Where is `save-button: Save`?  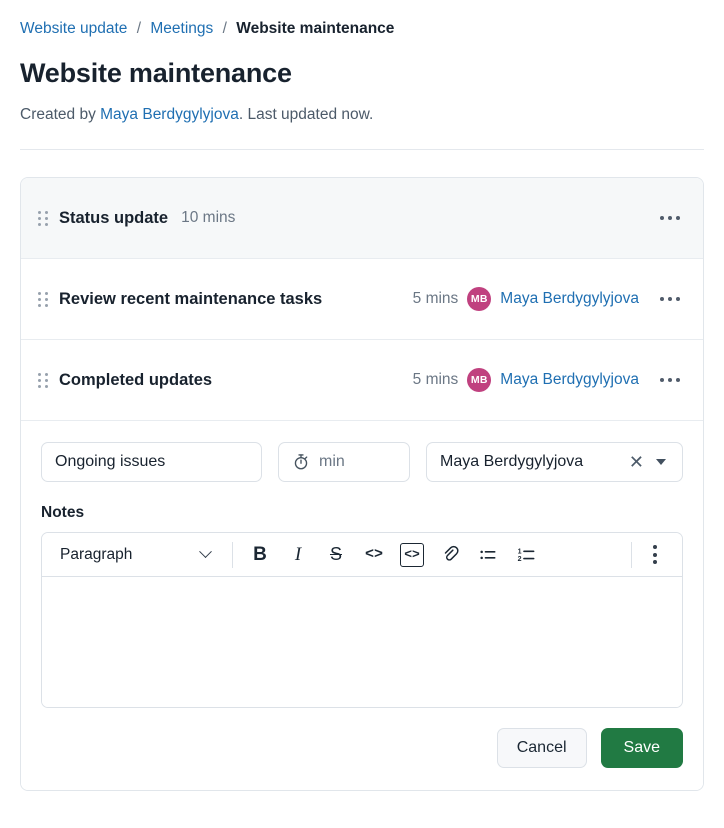
save-button: Save is located at coordinates (641, 748).